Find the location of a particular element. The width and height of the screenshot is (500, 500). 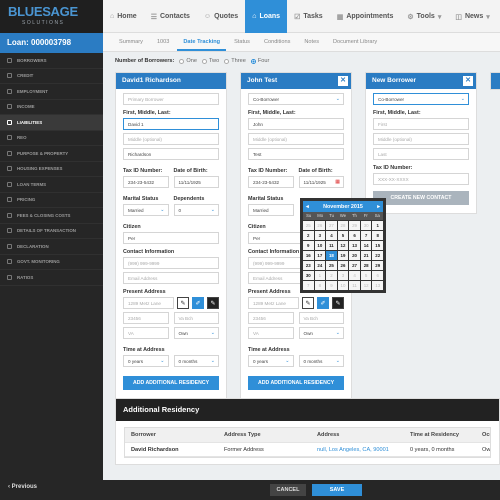

sidebar-item-income: INCOME is located at coordinates (51, 107).